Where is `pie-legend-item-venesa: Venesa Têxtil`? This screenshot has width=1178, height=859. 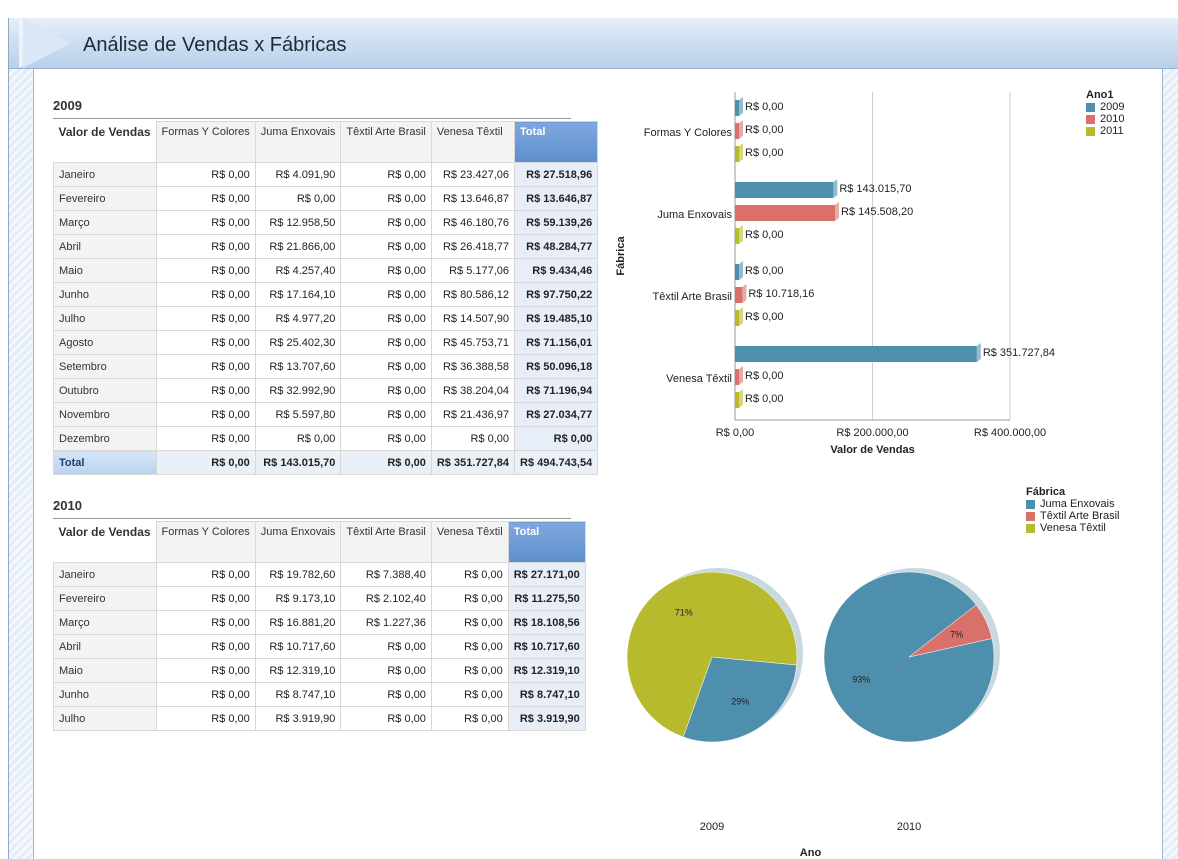
pie-legend-item-venesa: Venesa Têxtil is located at coordinates (1072, 528).